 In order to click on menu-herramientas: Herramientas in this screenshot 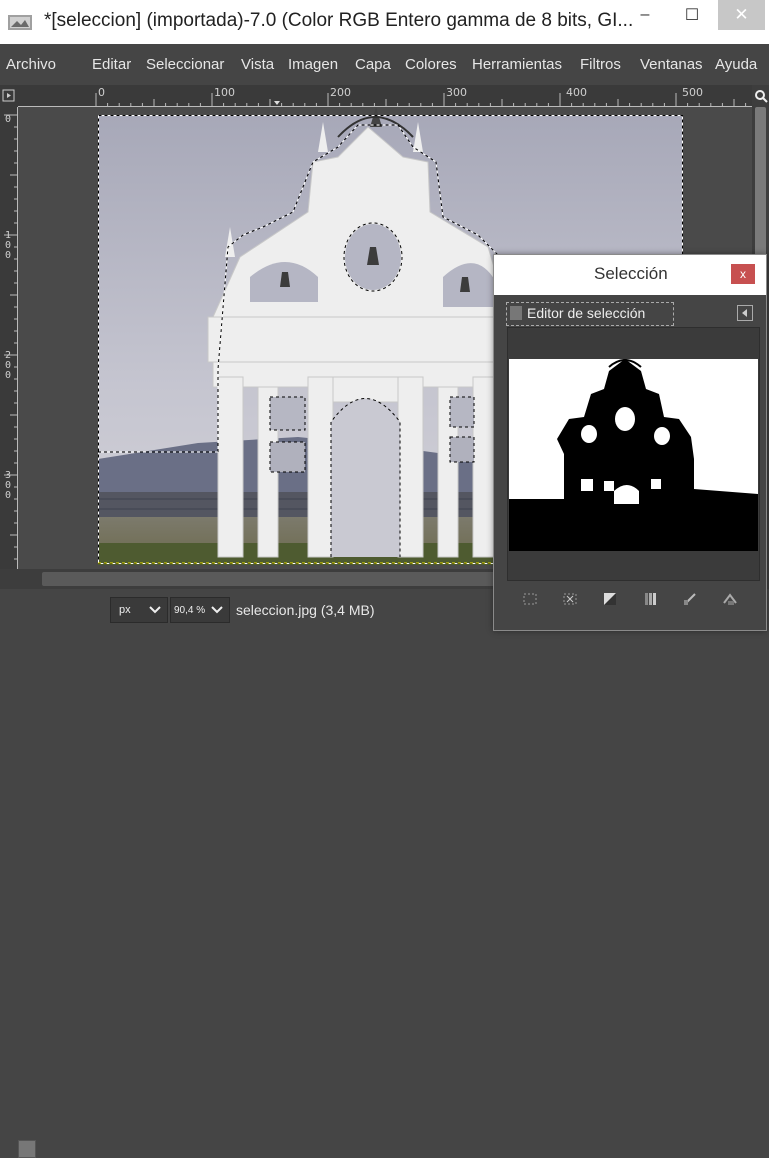, I will do `click(517, 64)`.